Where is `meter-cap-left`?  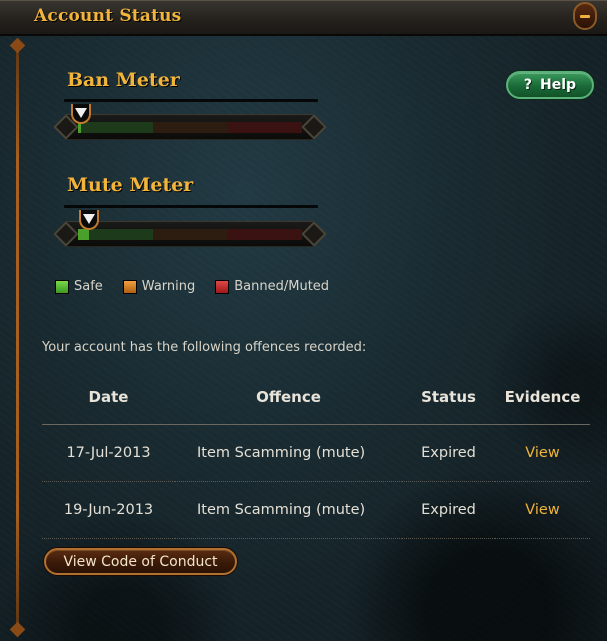 meter-cap-left is located at coordinates (66, 234).